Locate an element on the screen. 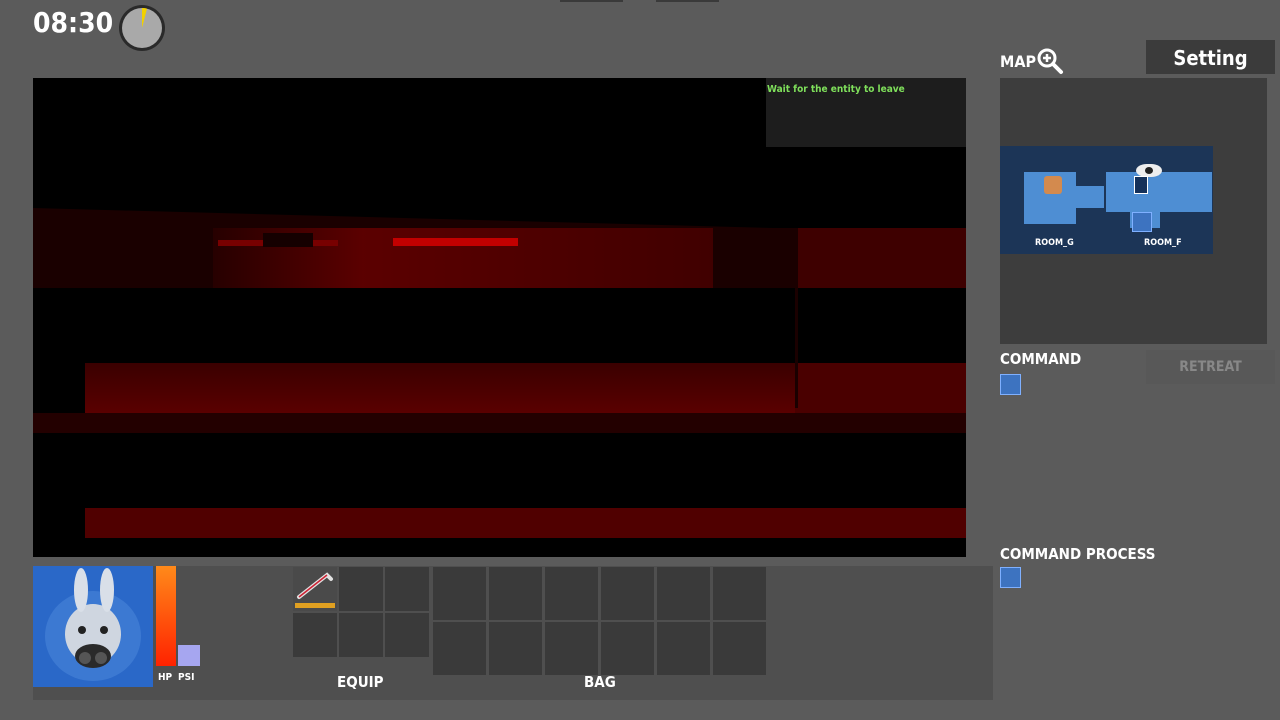 This screenshot has width=1280, height=720. door-icon is located at coordinates (1141, 185).